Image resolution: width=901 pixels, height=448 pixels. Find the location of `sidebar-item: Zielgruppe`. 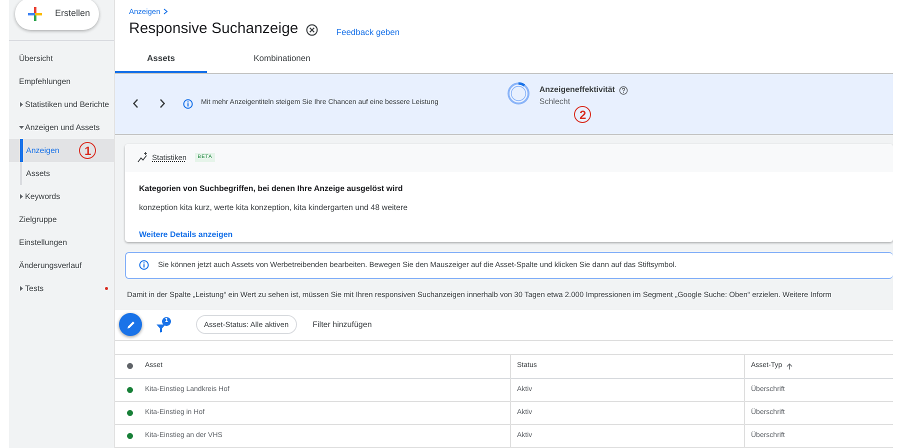

sidebar-item: Zielgruppe is located at coordinates (61, 219).